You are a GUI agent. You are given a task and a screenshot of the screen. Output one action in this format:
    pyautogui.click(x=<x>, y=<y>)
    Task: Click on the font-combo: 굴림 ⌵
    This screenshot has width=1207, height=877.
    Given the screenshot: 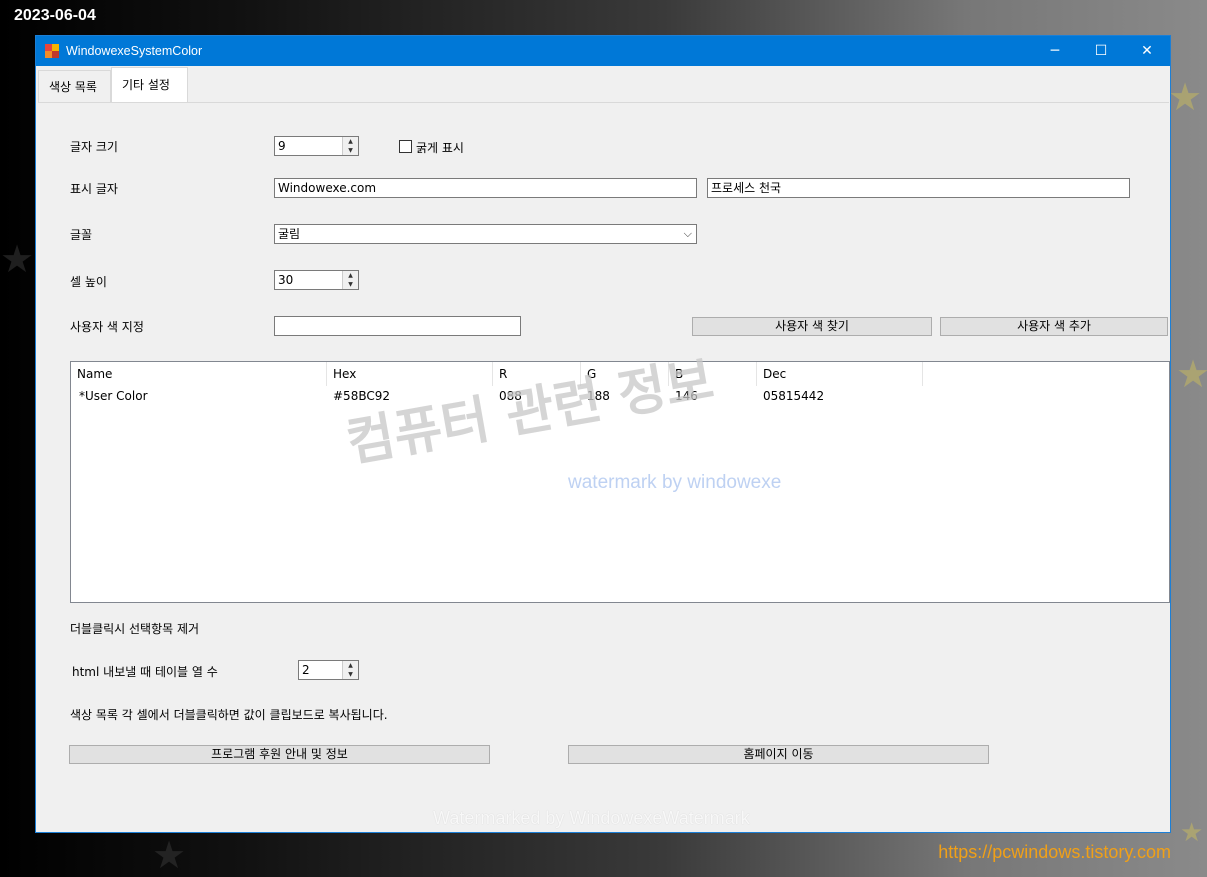 What is the action you would take?
    pyautogui.click(x=485, y=234)
    